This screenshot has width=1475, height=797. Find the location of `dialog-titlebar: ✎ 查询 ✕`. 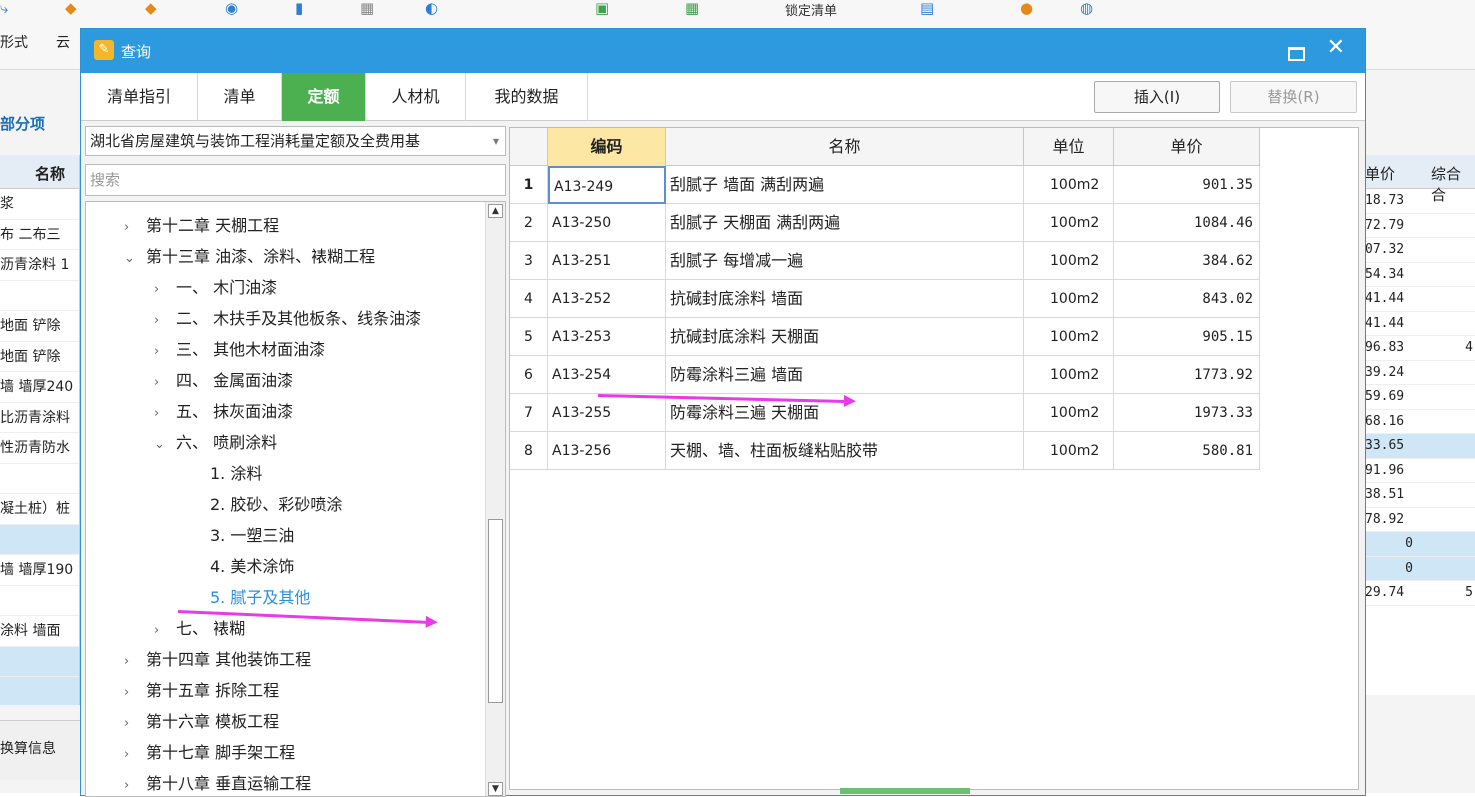

dialog-titlebar: ✎ 查询 ✕ is located at coordinates (723, 51).